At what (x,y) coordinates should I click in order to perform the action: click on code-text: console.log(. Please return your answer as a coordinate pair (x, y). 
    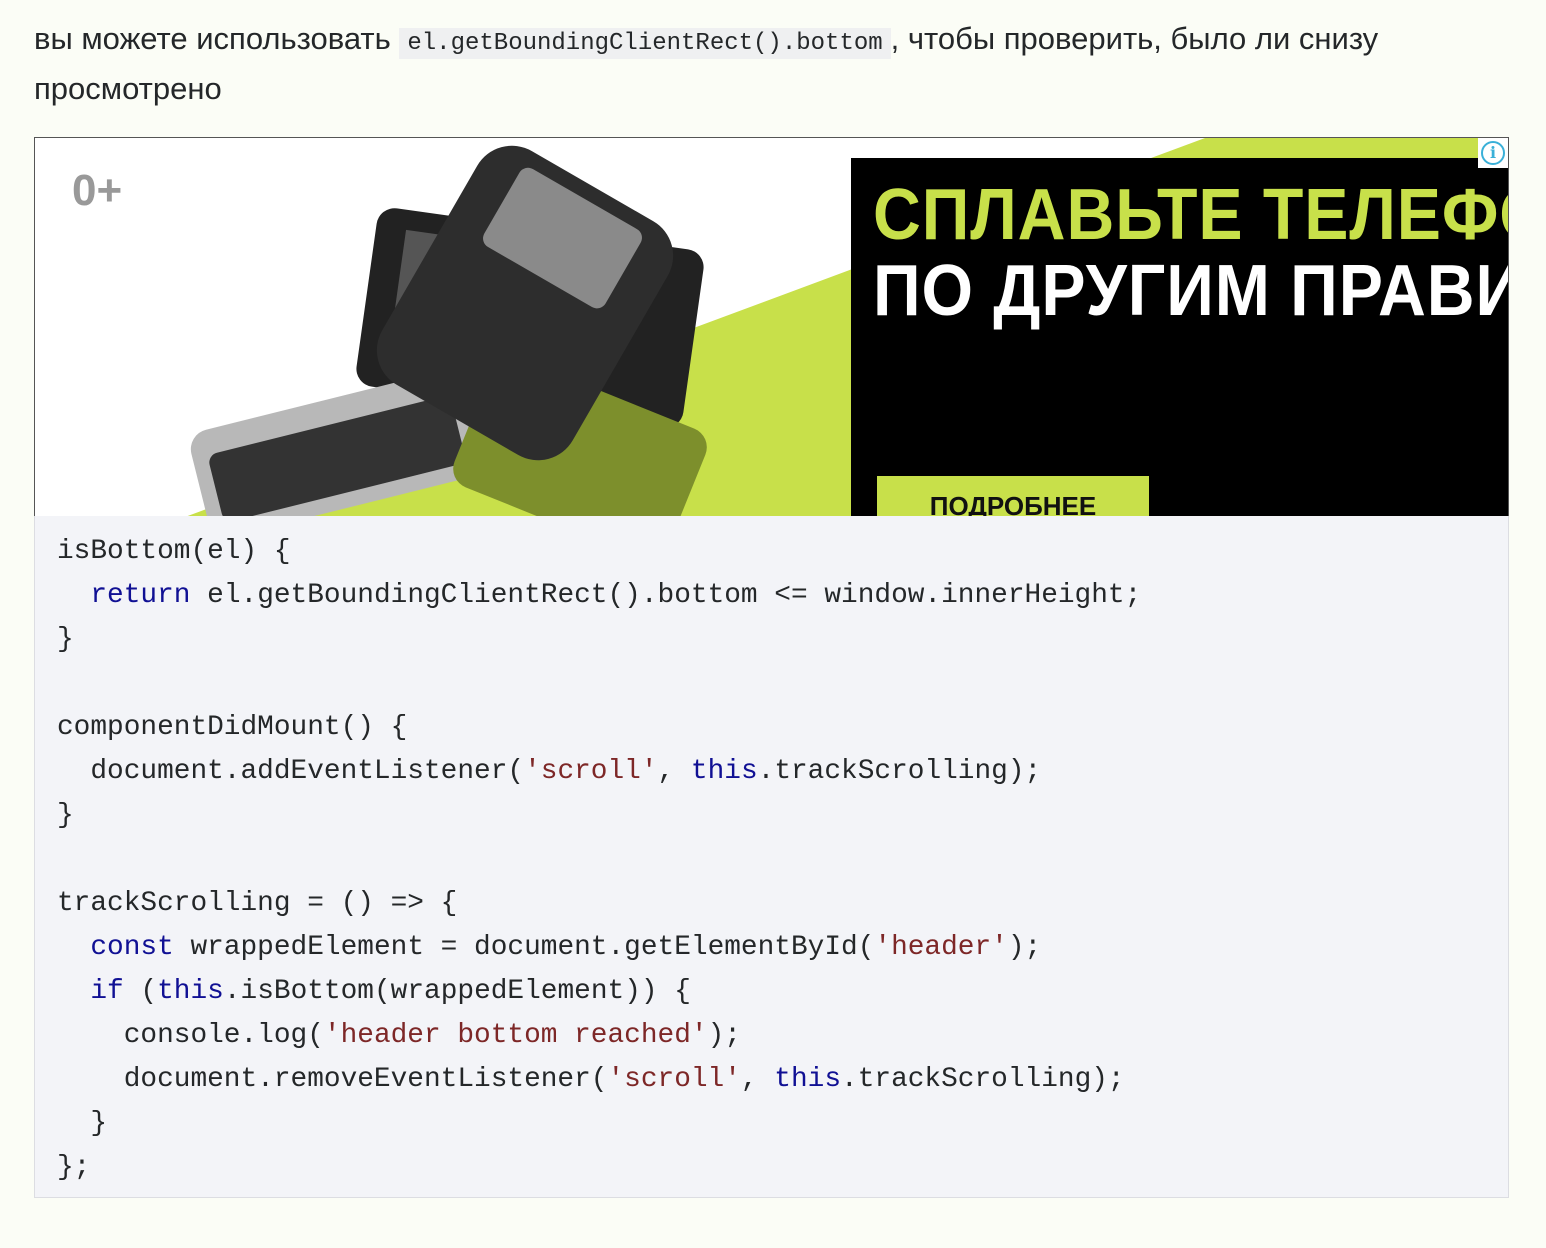
    Looking at the image, I should click on (190, 1035).